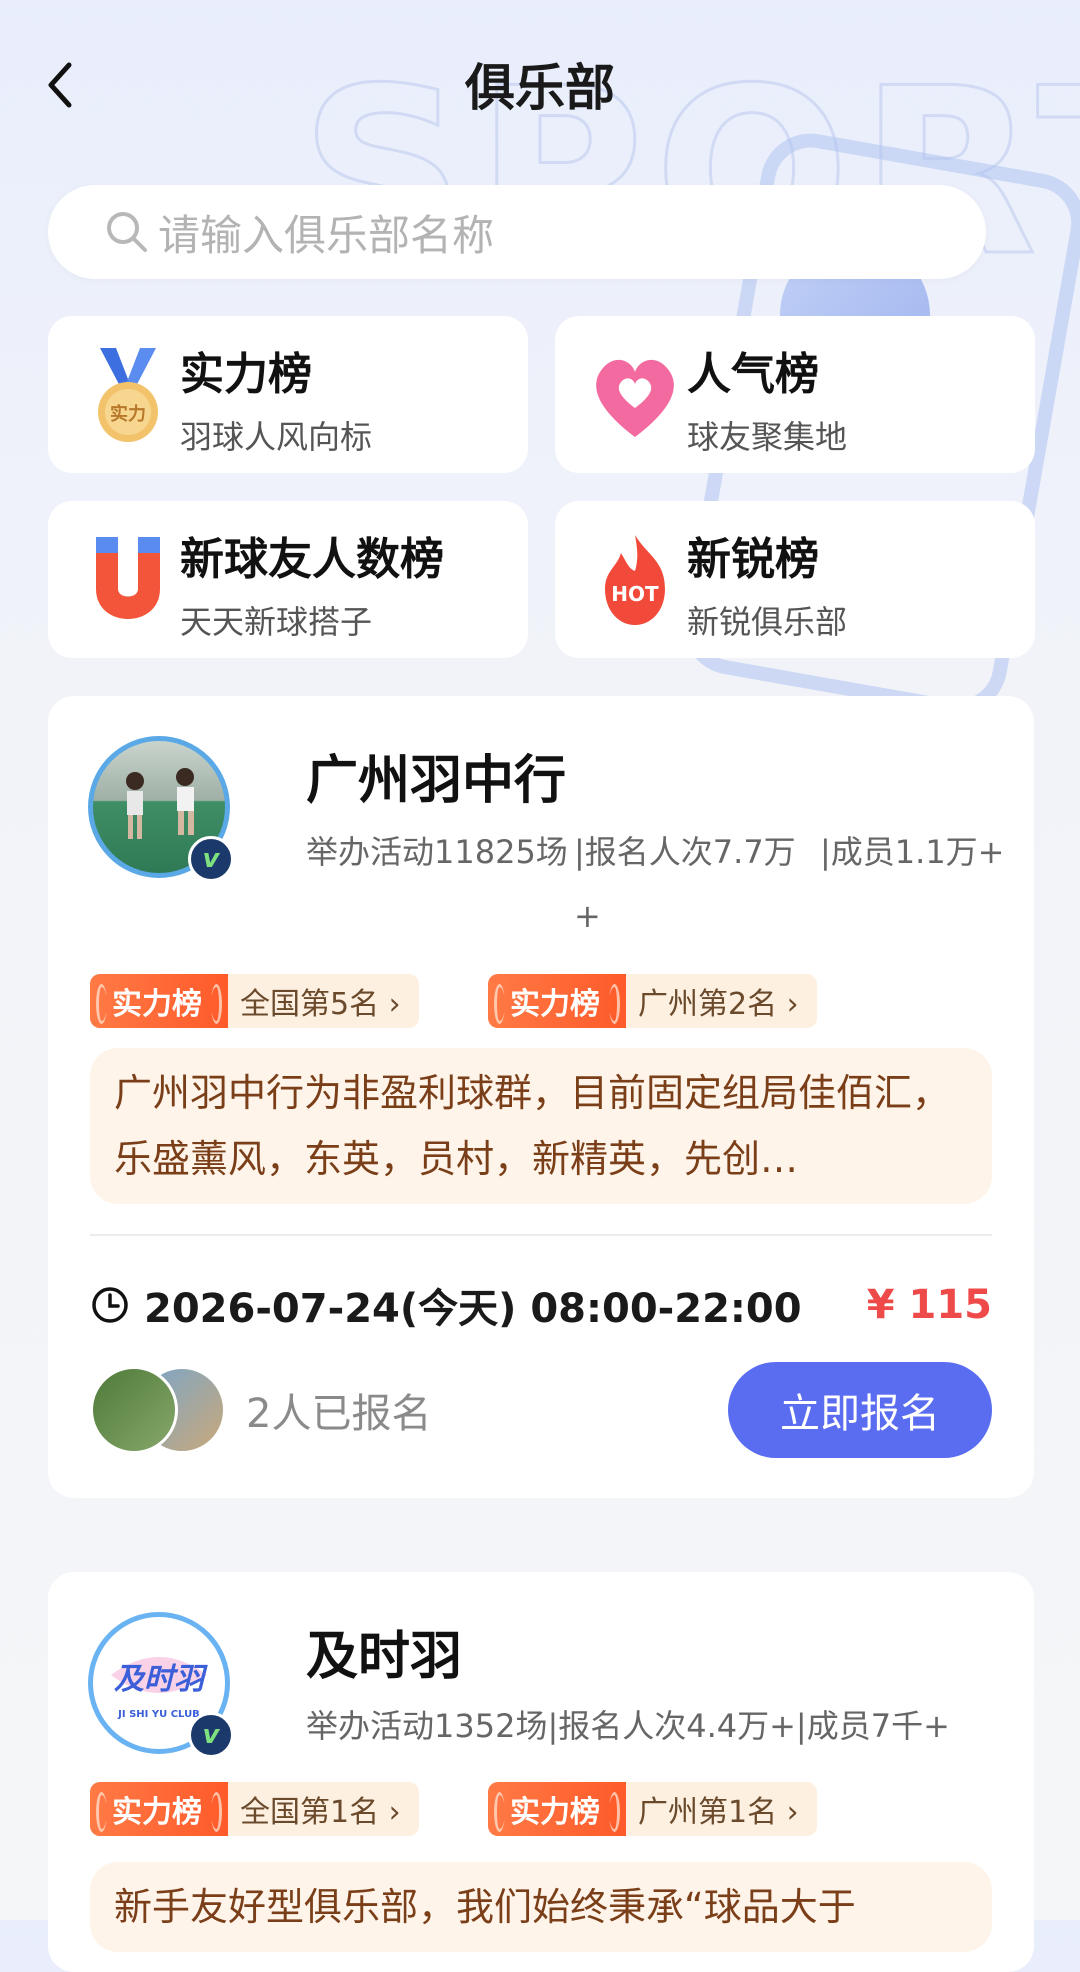  I want to click on rank-tag-city: 实力榜 广州第1名 ›, so click(652, 1809).